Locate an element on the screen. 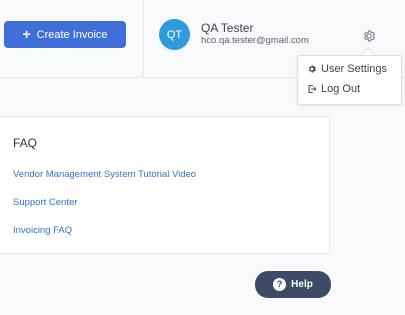 The width and height of the screenshot is (405, 315). user-email: hco.qa.tester@gmail.com is located at coordinates (255, 40).